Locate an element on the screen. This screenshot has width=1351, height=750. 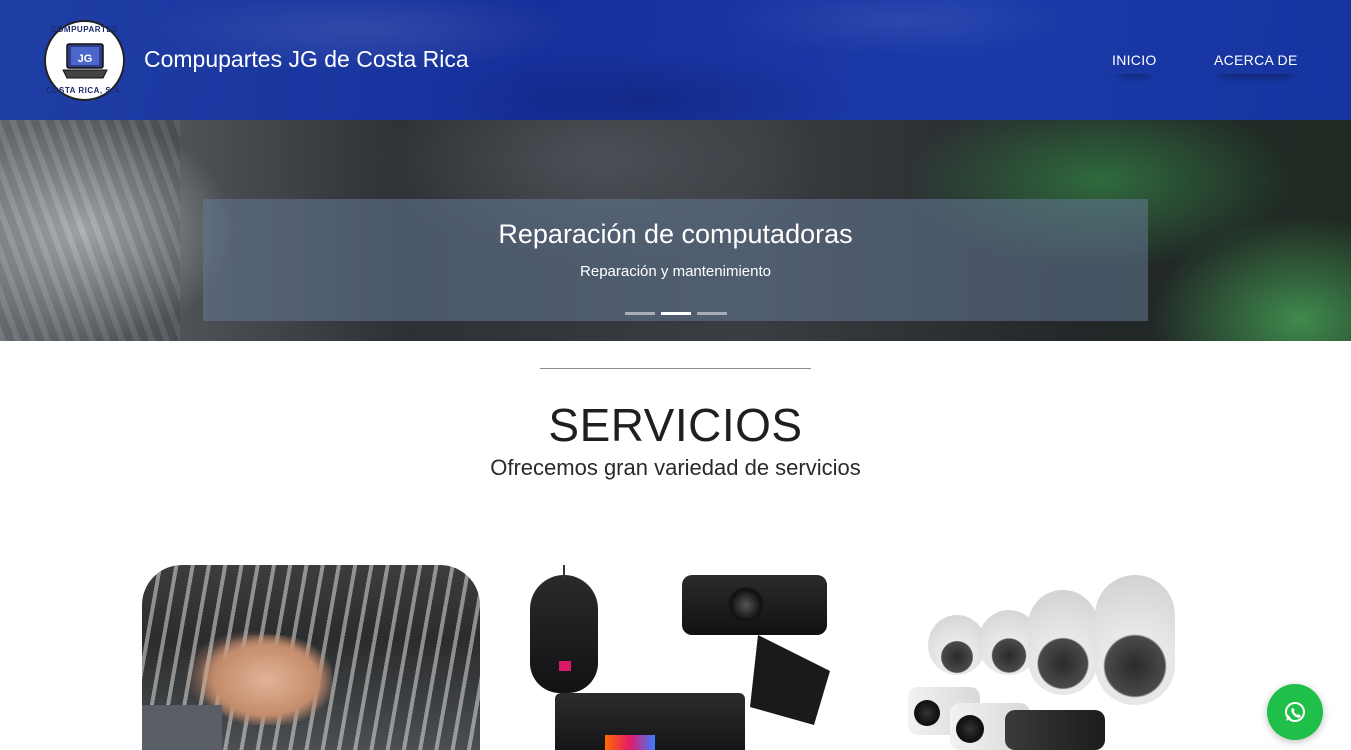
bullet-camera-1-lens is located at coordinates (927, 713).